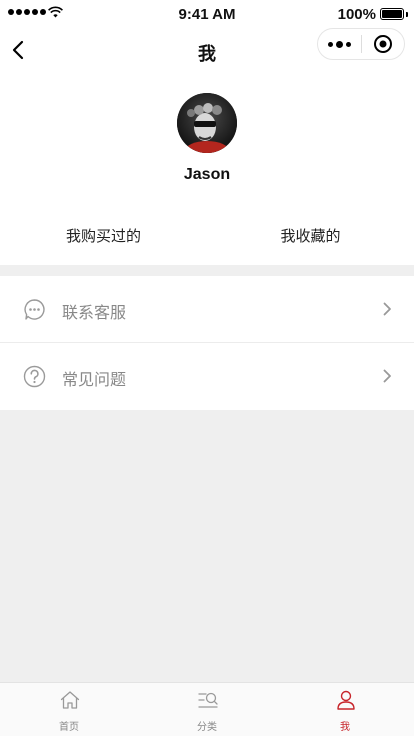 The height and width of the screenshot is (736, 414). What do you see at coordinates (208, 700) in the screenshot?
I see `category-search-icon` at bounding box center [208, 700].